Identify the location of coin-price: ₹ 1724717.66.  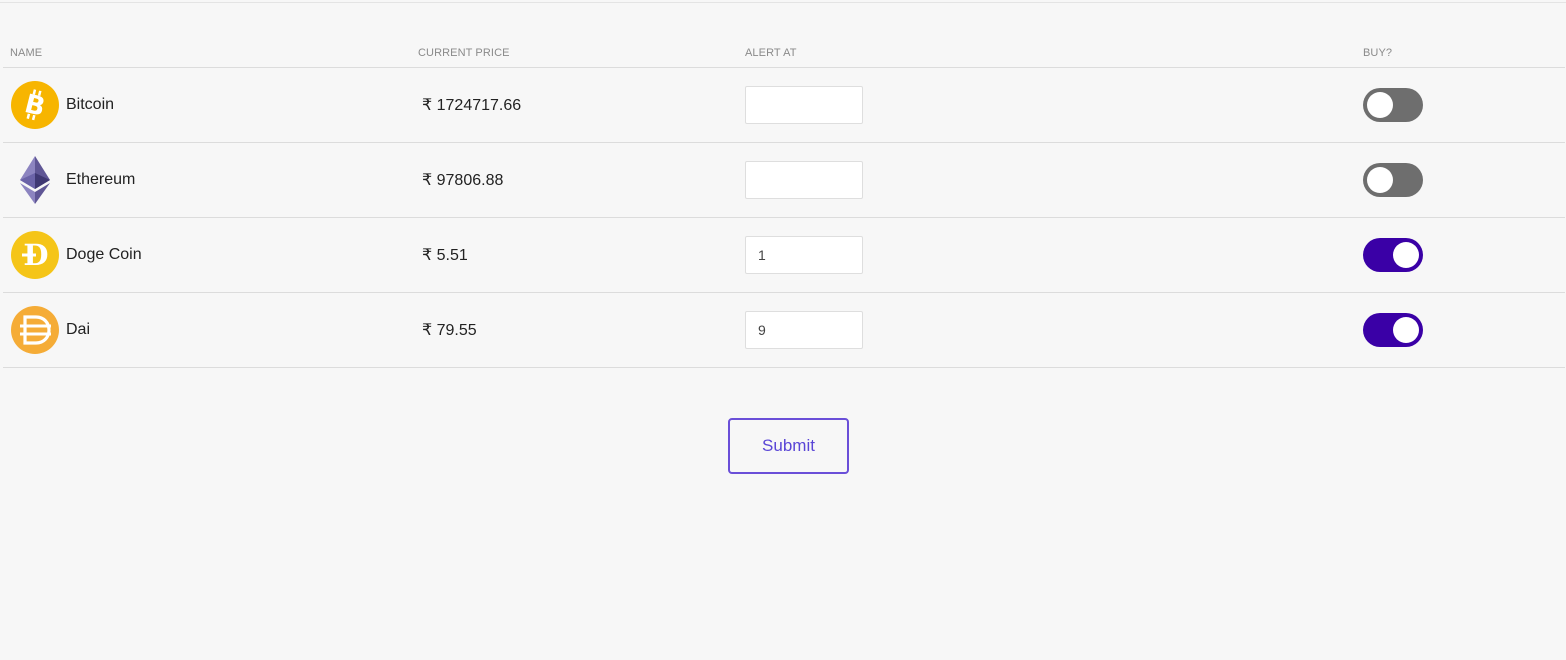
(578, 105).